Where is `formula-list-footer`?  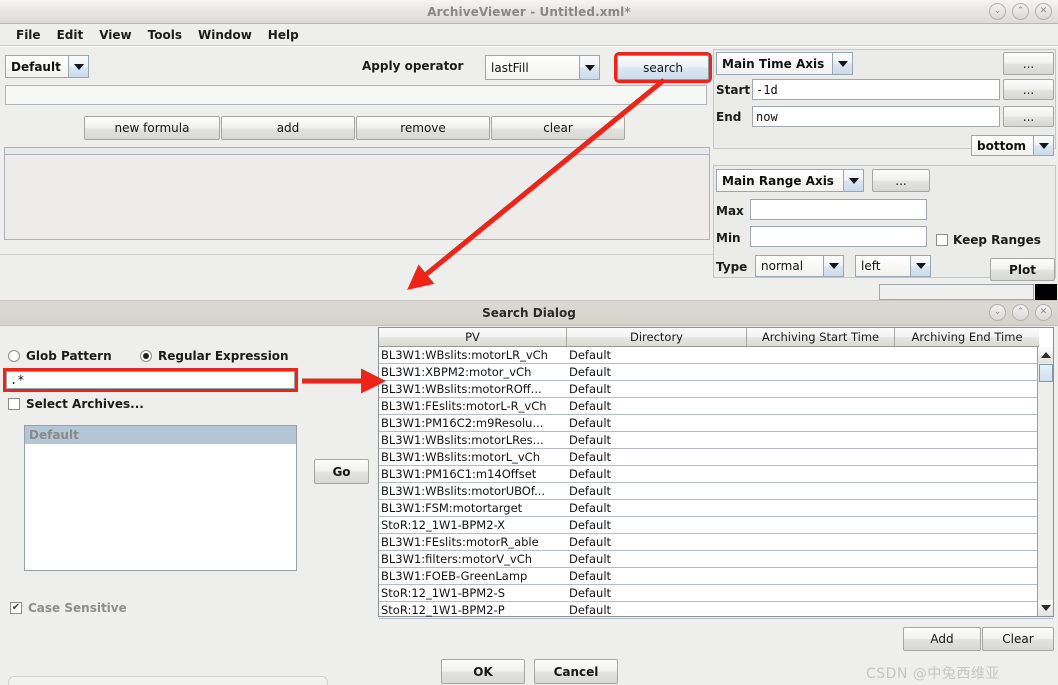 formula-list-footer is located at coordinates (357, 249).